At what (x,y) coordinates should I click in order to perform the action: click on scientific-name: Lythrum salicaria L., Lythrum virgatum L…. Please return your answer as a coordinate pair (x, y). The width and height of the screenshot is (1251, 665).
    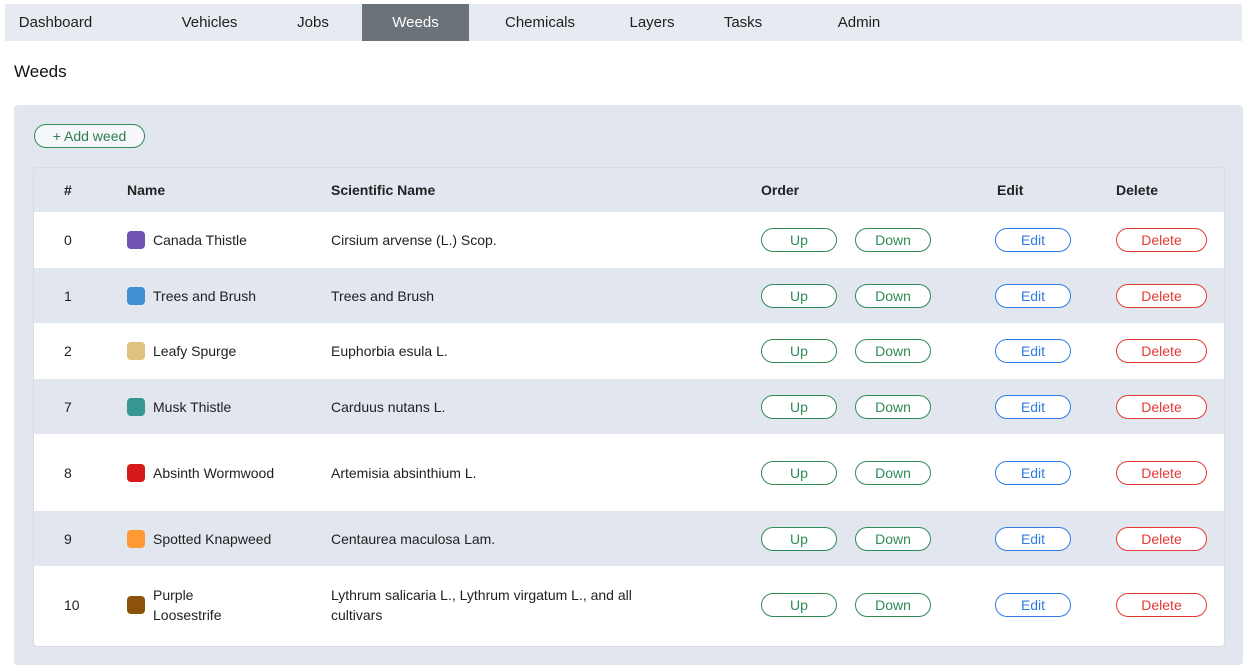
    Looking at the image, I should click on (481, 604).